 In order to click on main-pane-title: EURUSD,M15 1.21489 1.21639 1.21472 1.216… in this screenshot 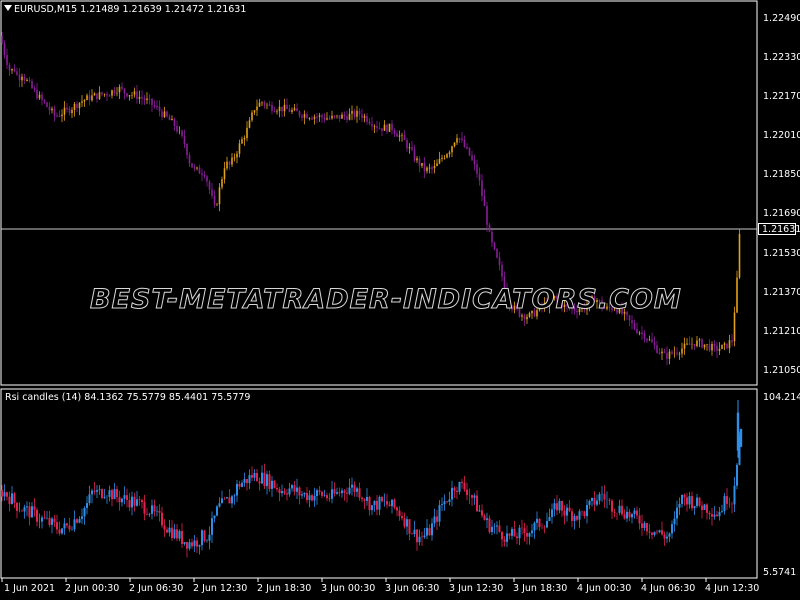, I will do `click(130, 9)`.